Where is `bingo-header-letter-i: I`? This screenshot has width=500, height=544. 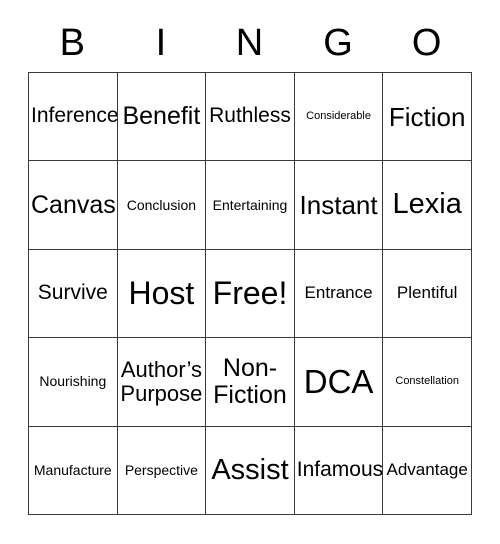 bingo-header-letter-i: I is located at coordinates (161, 43).